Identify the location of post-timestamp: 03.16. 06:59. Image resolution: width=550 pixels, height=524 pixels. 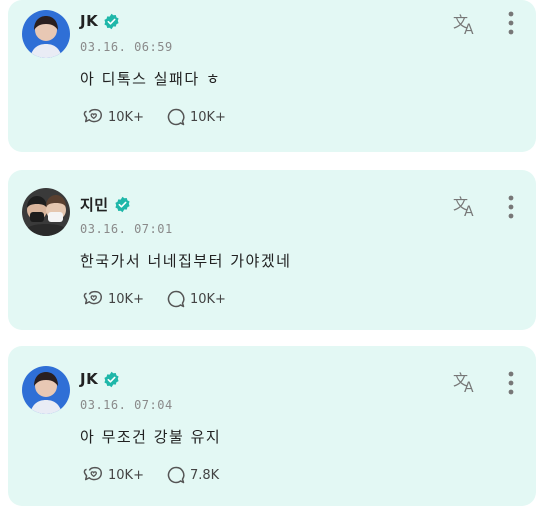
(126, 47).